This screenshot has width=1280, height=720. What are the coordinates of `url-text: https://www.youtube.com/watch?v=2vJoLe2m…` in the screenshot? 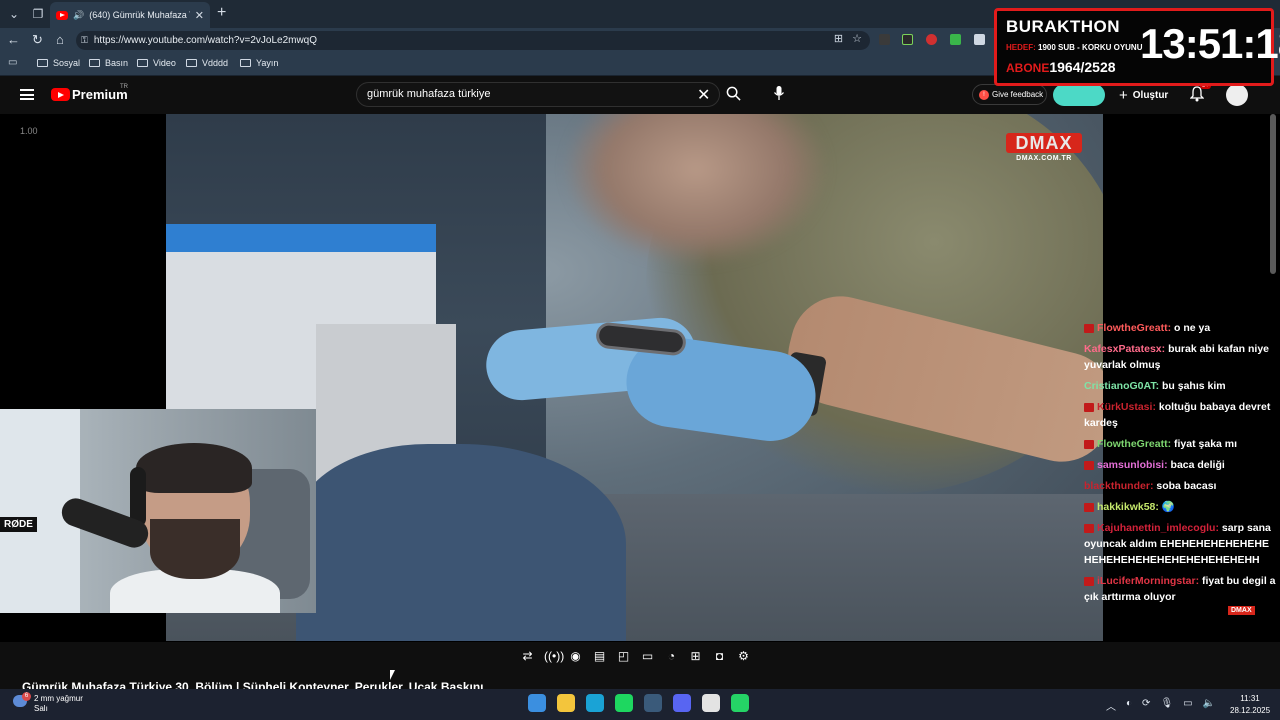 It's located at (205, 40).